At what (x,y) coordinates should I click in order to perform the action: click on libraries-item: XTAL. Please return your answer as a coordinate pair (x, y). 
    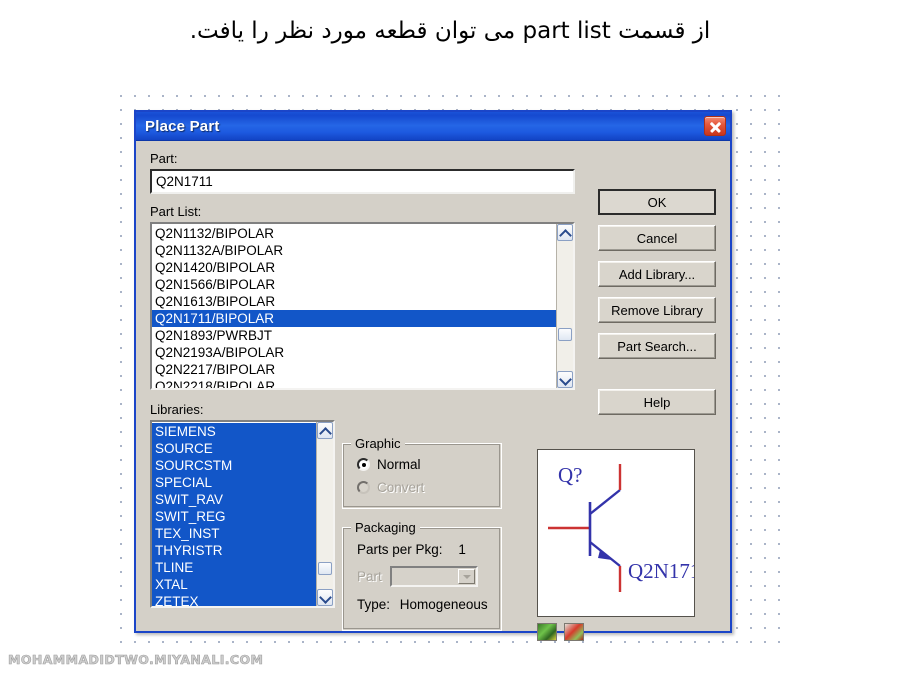
    Looking at the image, I should click on (234, 584).